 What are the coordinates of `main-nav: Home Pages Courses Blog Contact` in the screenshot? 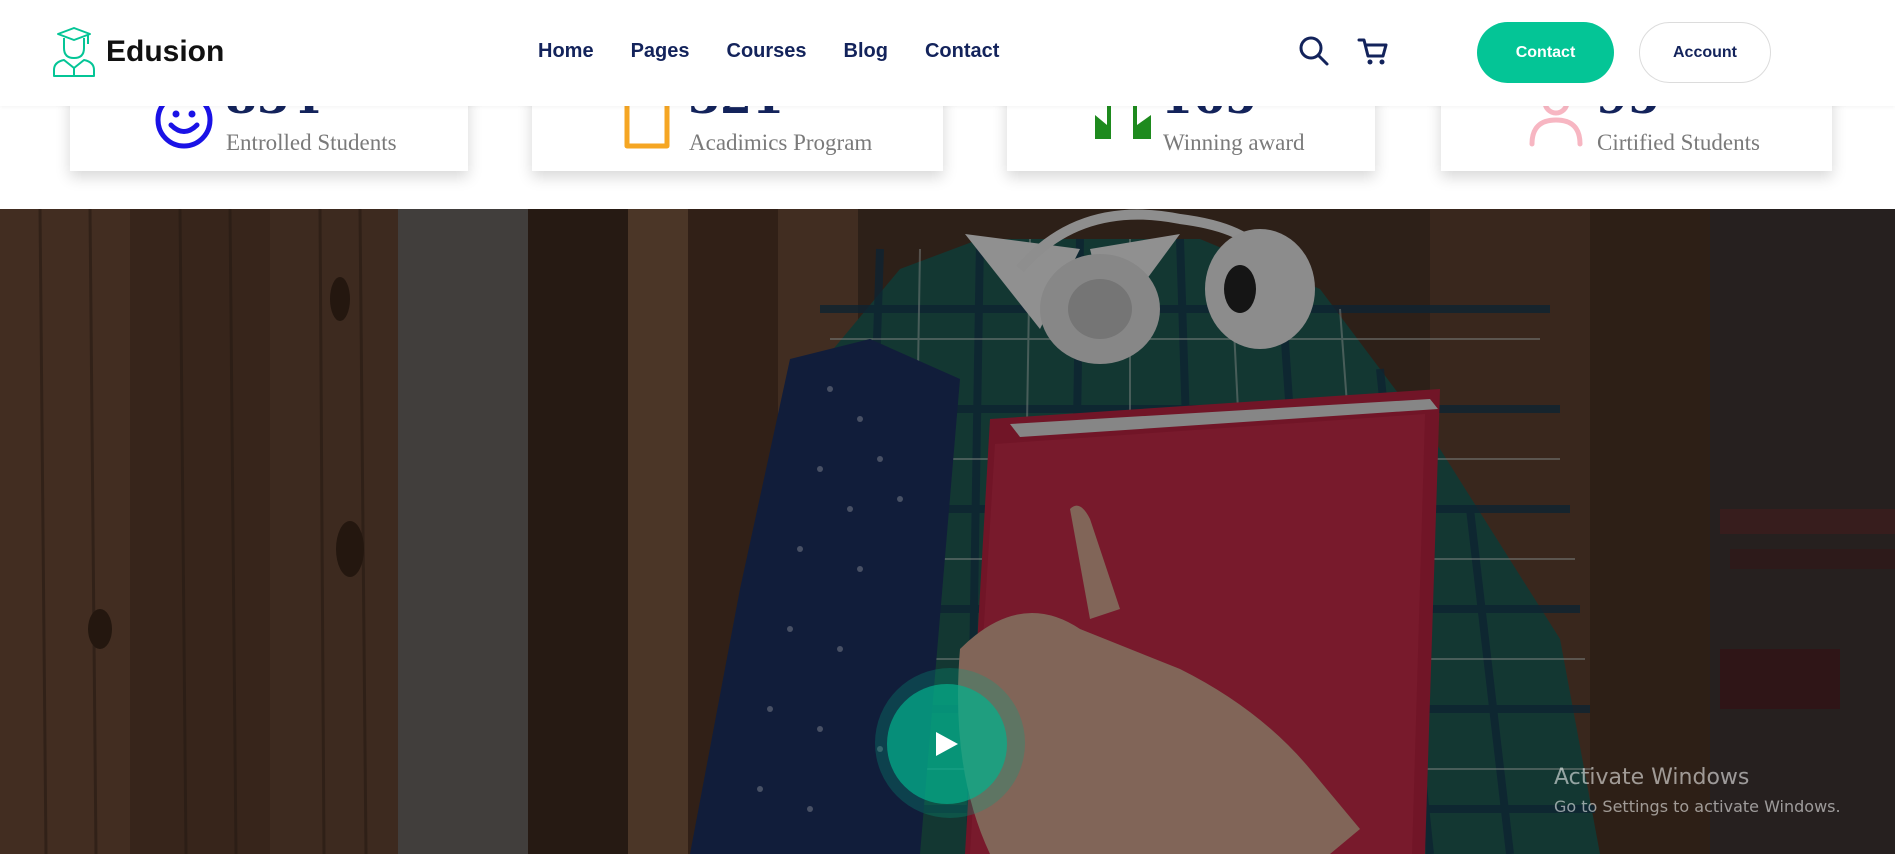 It's located at (787, 51).